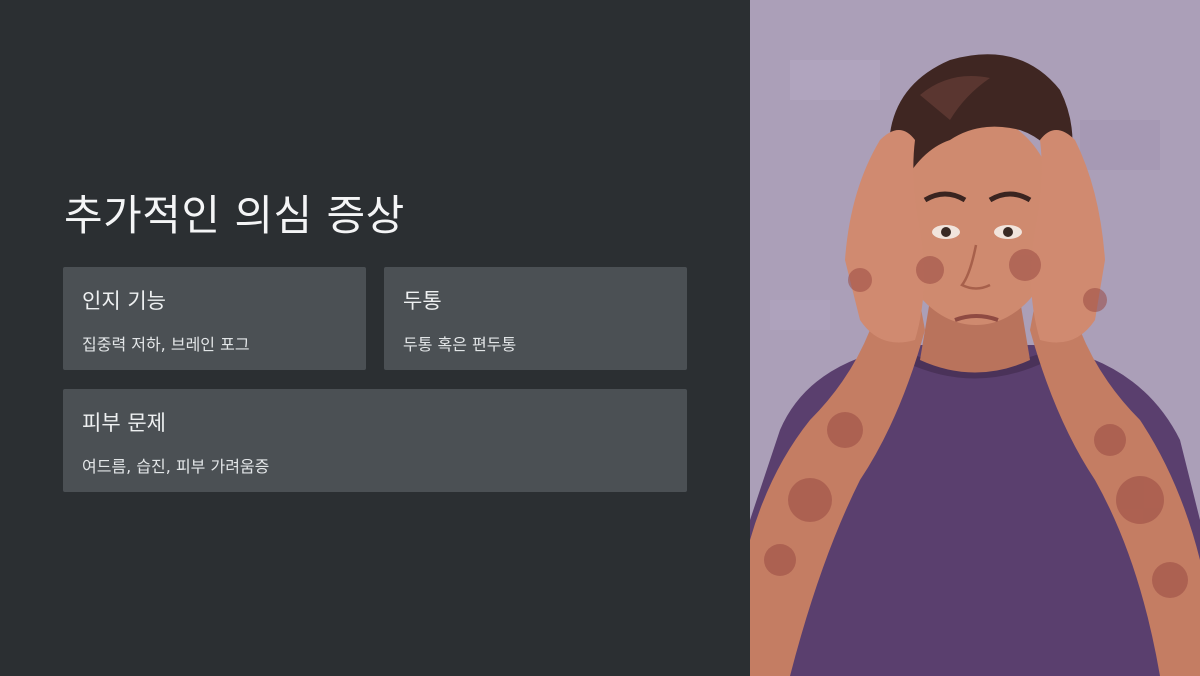  I want to click on card-description: 집중력 저하, 브레인 포그, so click(166, 344).